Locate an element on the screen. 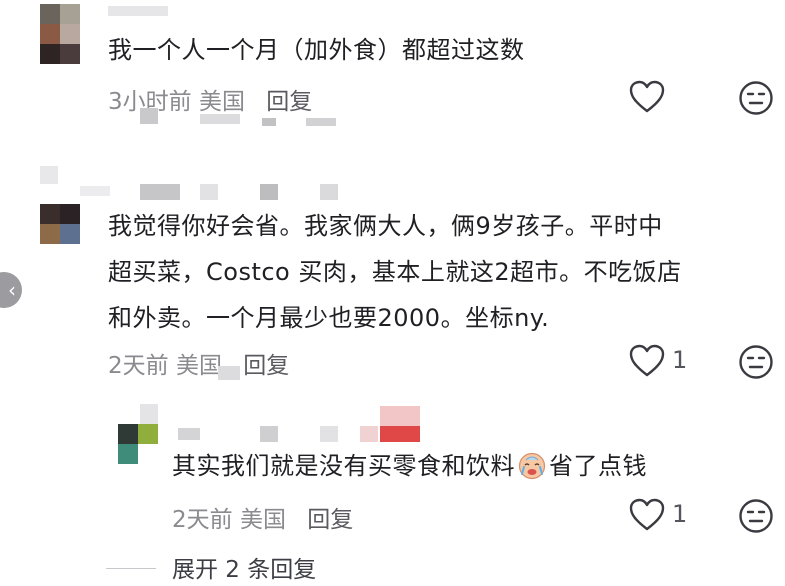 This screenshot has height=586, width=785. comment-text-line: 超买菜，Costco 买肉，基本上就这2超市。不吃饭店 is located at coordinates (395, 272).